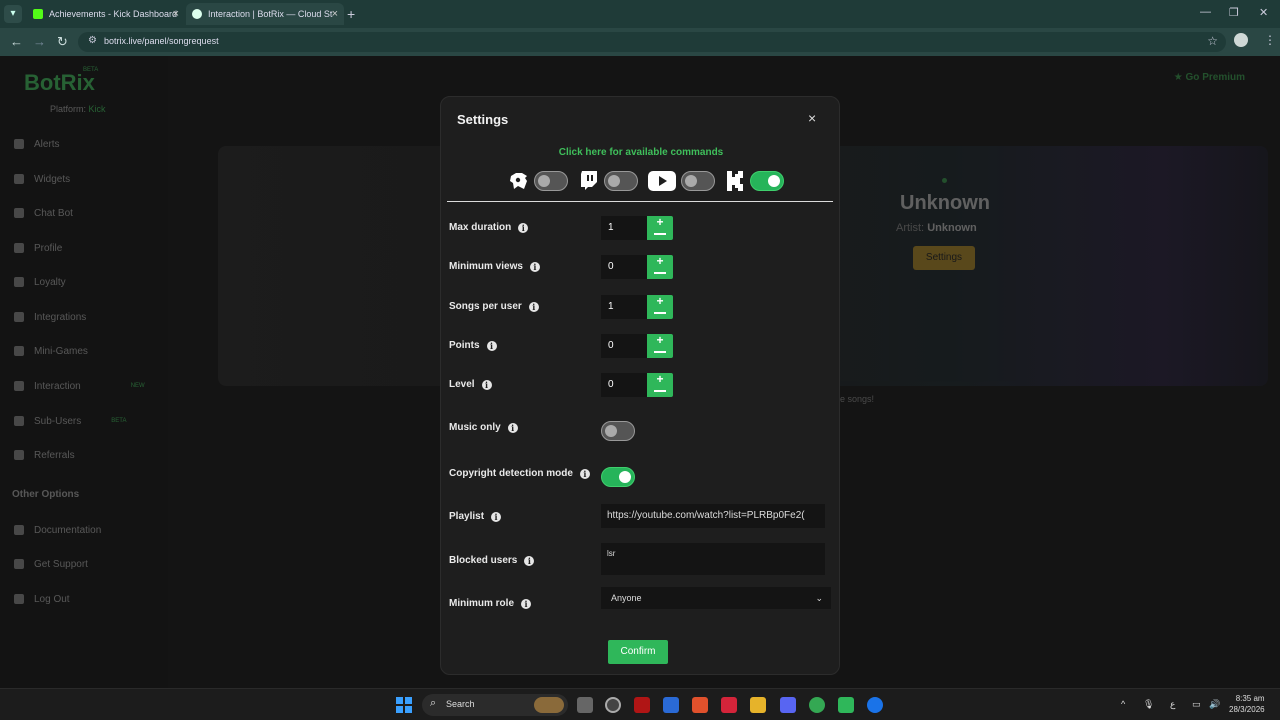  Describe the element at coordinates (42, 599) in the screenshot. I see `sidebar-item-log-out: Log Out` at that location.